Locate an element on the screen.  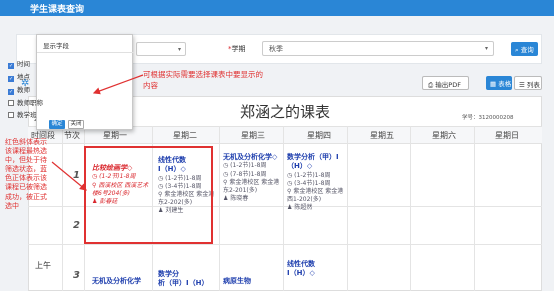
annotation-arrows is located at coordinates (97, 132).